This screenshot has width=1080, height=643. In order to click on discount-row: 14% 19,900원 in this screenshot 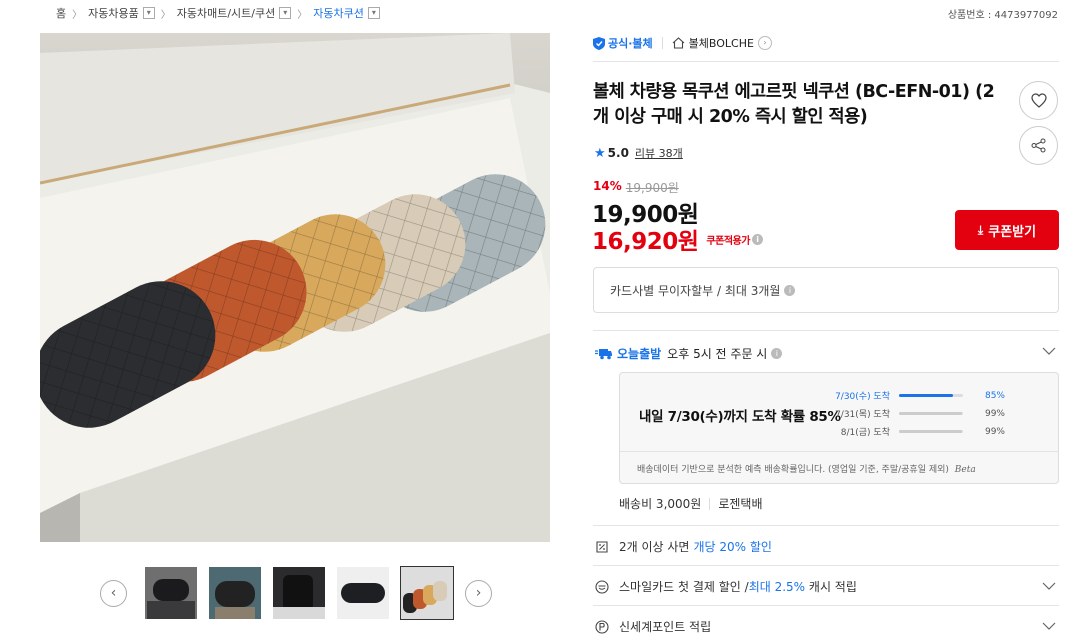, I will do `click(636, 187)`.